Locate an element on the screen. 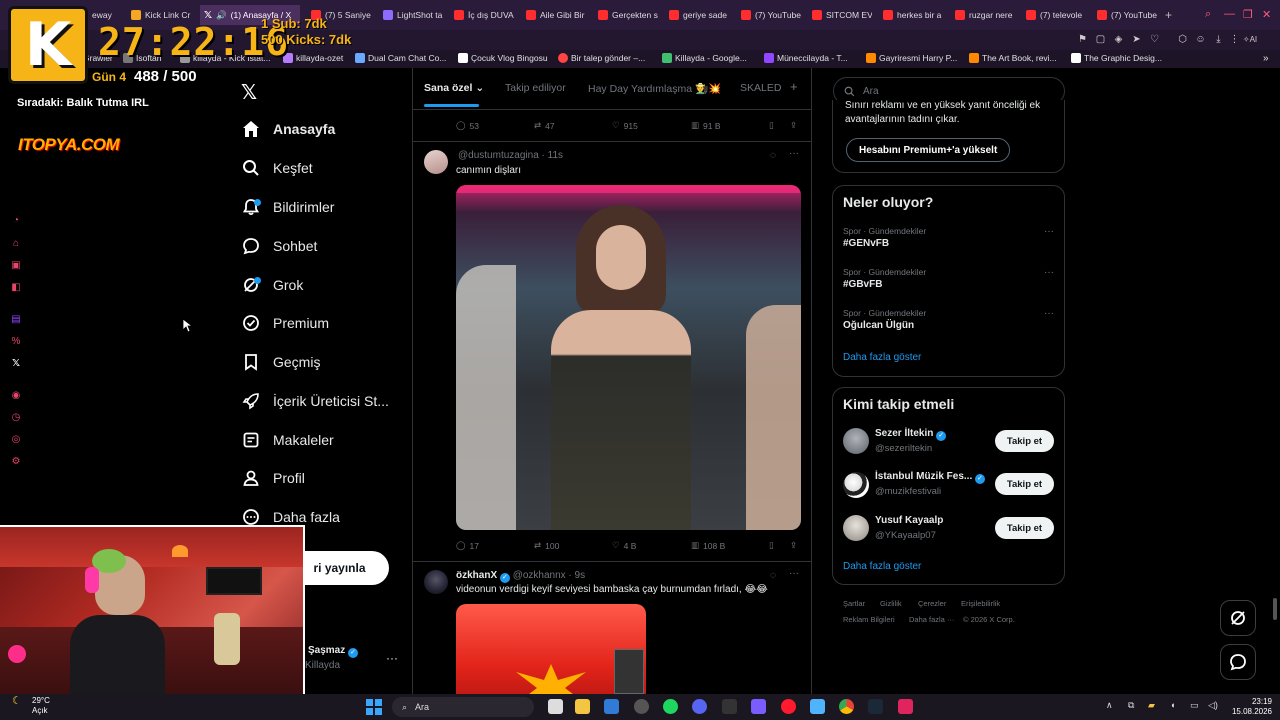 This screenshot has width=1280, height=720. twitch-icon: ▤ is located at coordinates (16, 320).